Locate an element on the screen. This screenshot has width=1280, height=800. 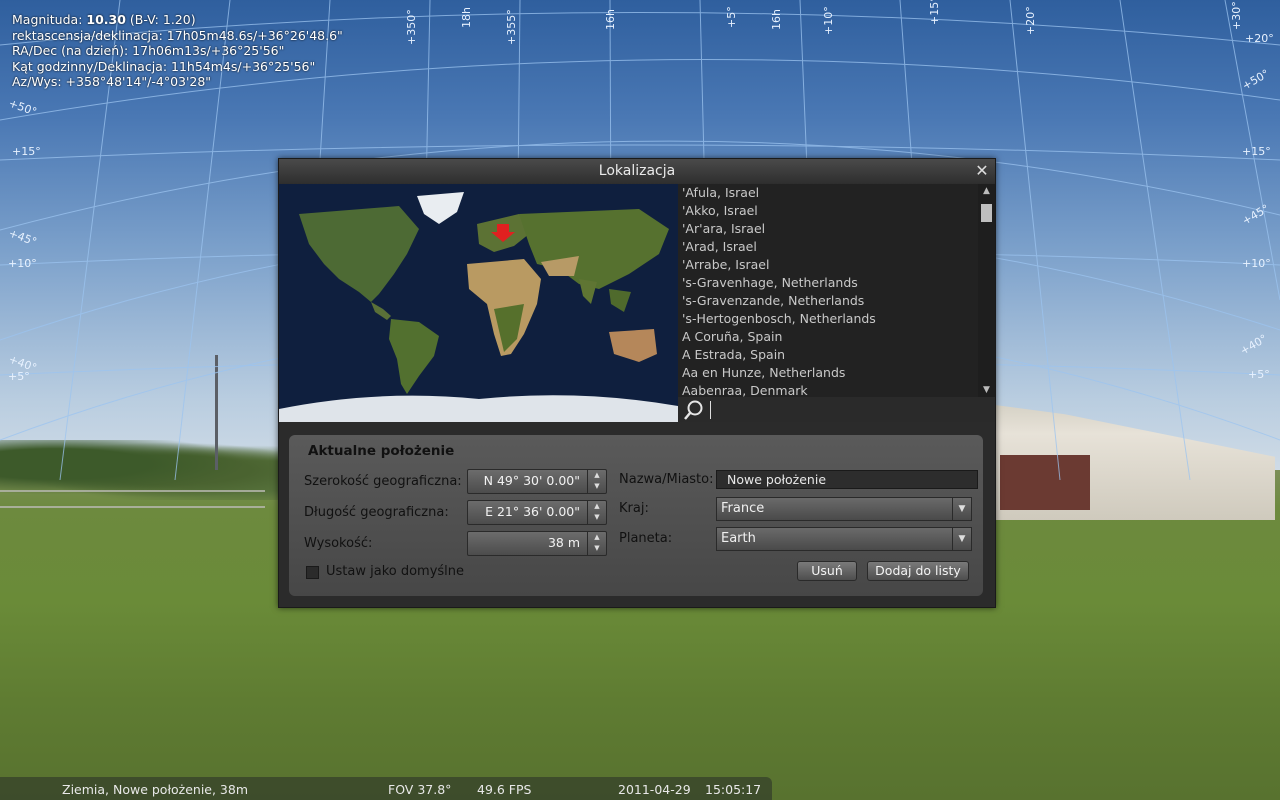
list-item: Aabenraa, Denmark is located at coordinates (828, 389).